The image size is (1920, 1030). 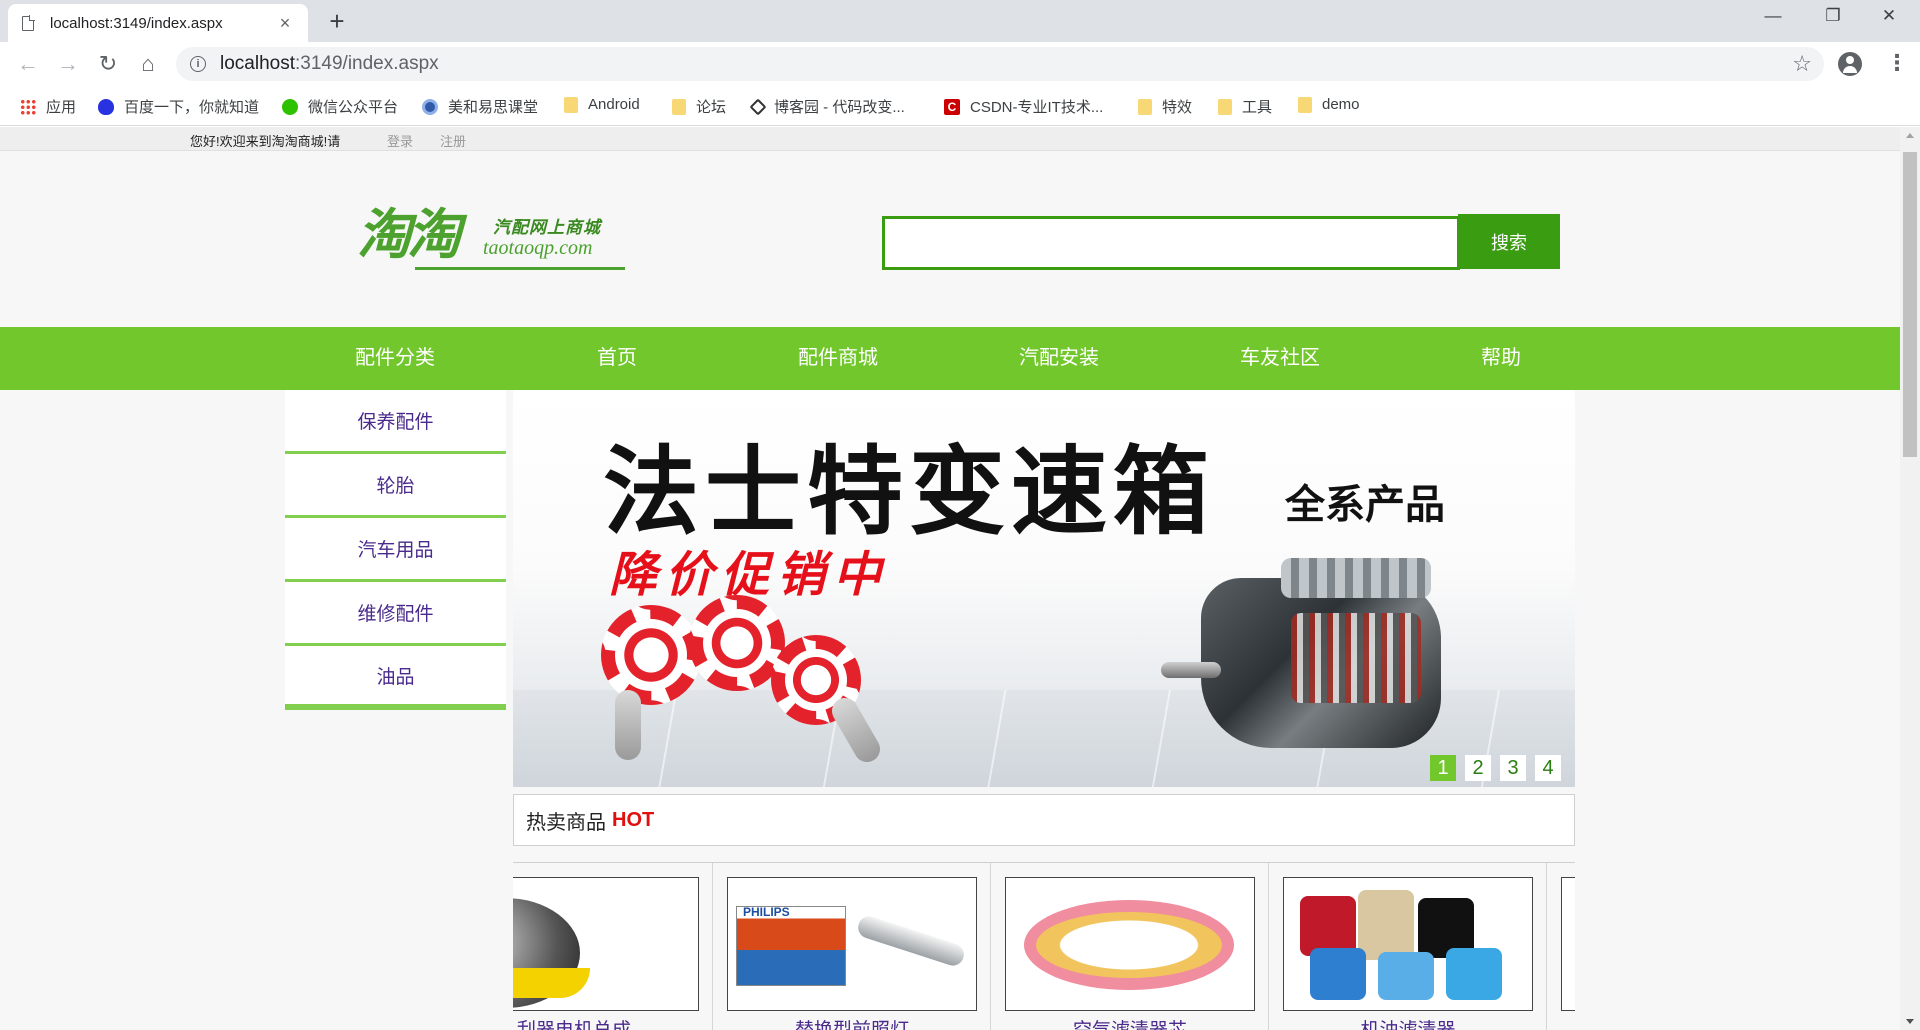 I want to click on category-item-car-supplies: 汽车用品, so click(x=395, y=550).